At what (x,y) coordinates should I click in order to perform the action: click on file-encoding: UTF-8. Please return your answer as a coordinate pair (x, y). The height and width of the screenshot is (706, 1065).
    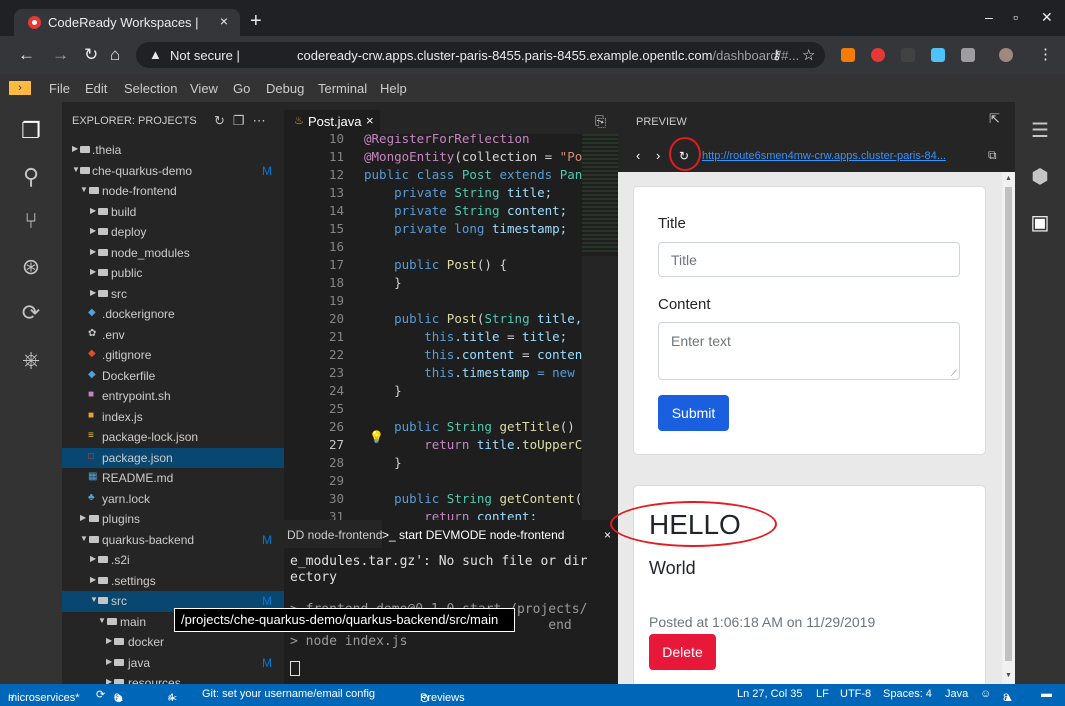
    Looking at the image, I should click on (855, 694).